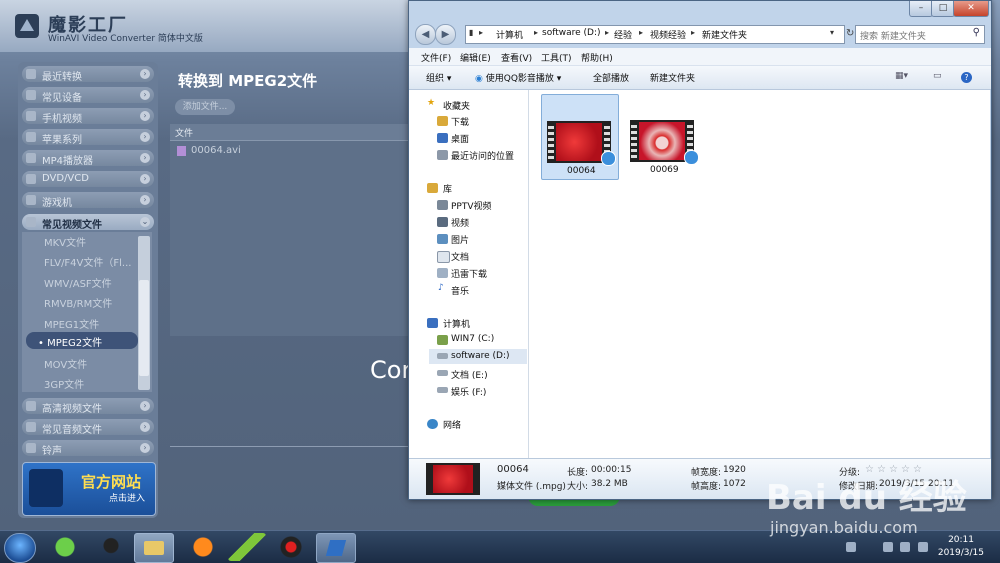 This screenshot has width=1000, height=563. I want to click on chevron-down-icon: ▾, so click(832, 32).